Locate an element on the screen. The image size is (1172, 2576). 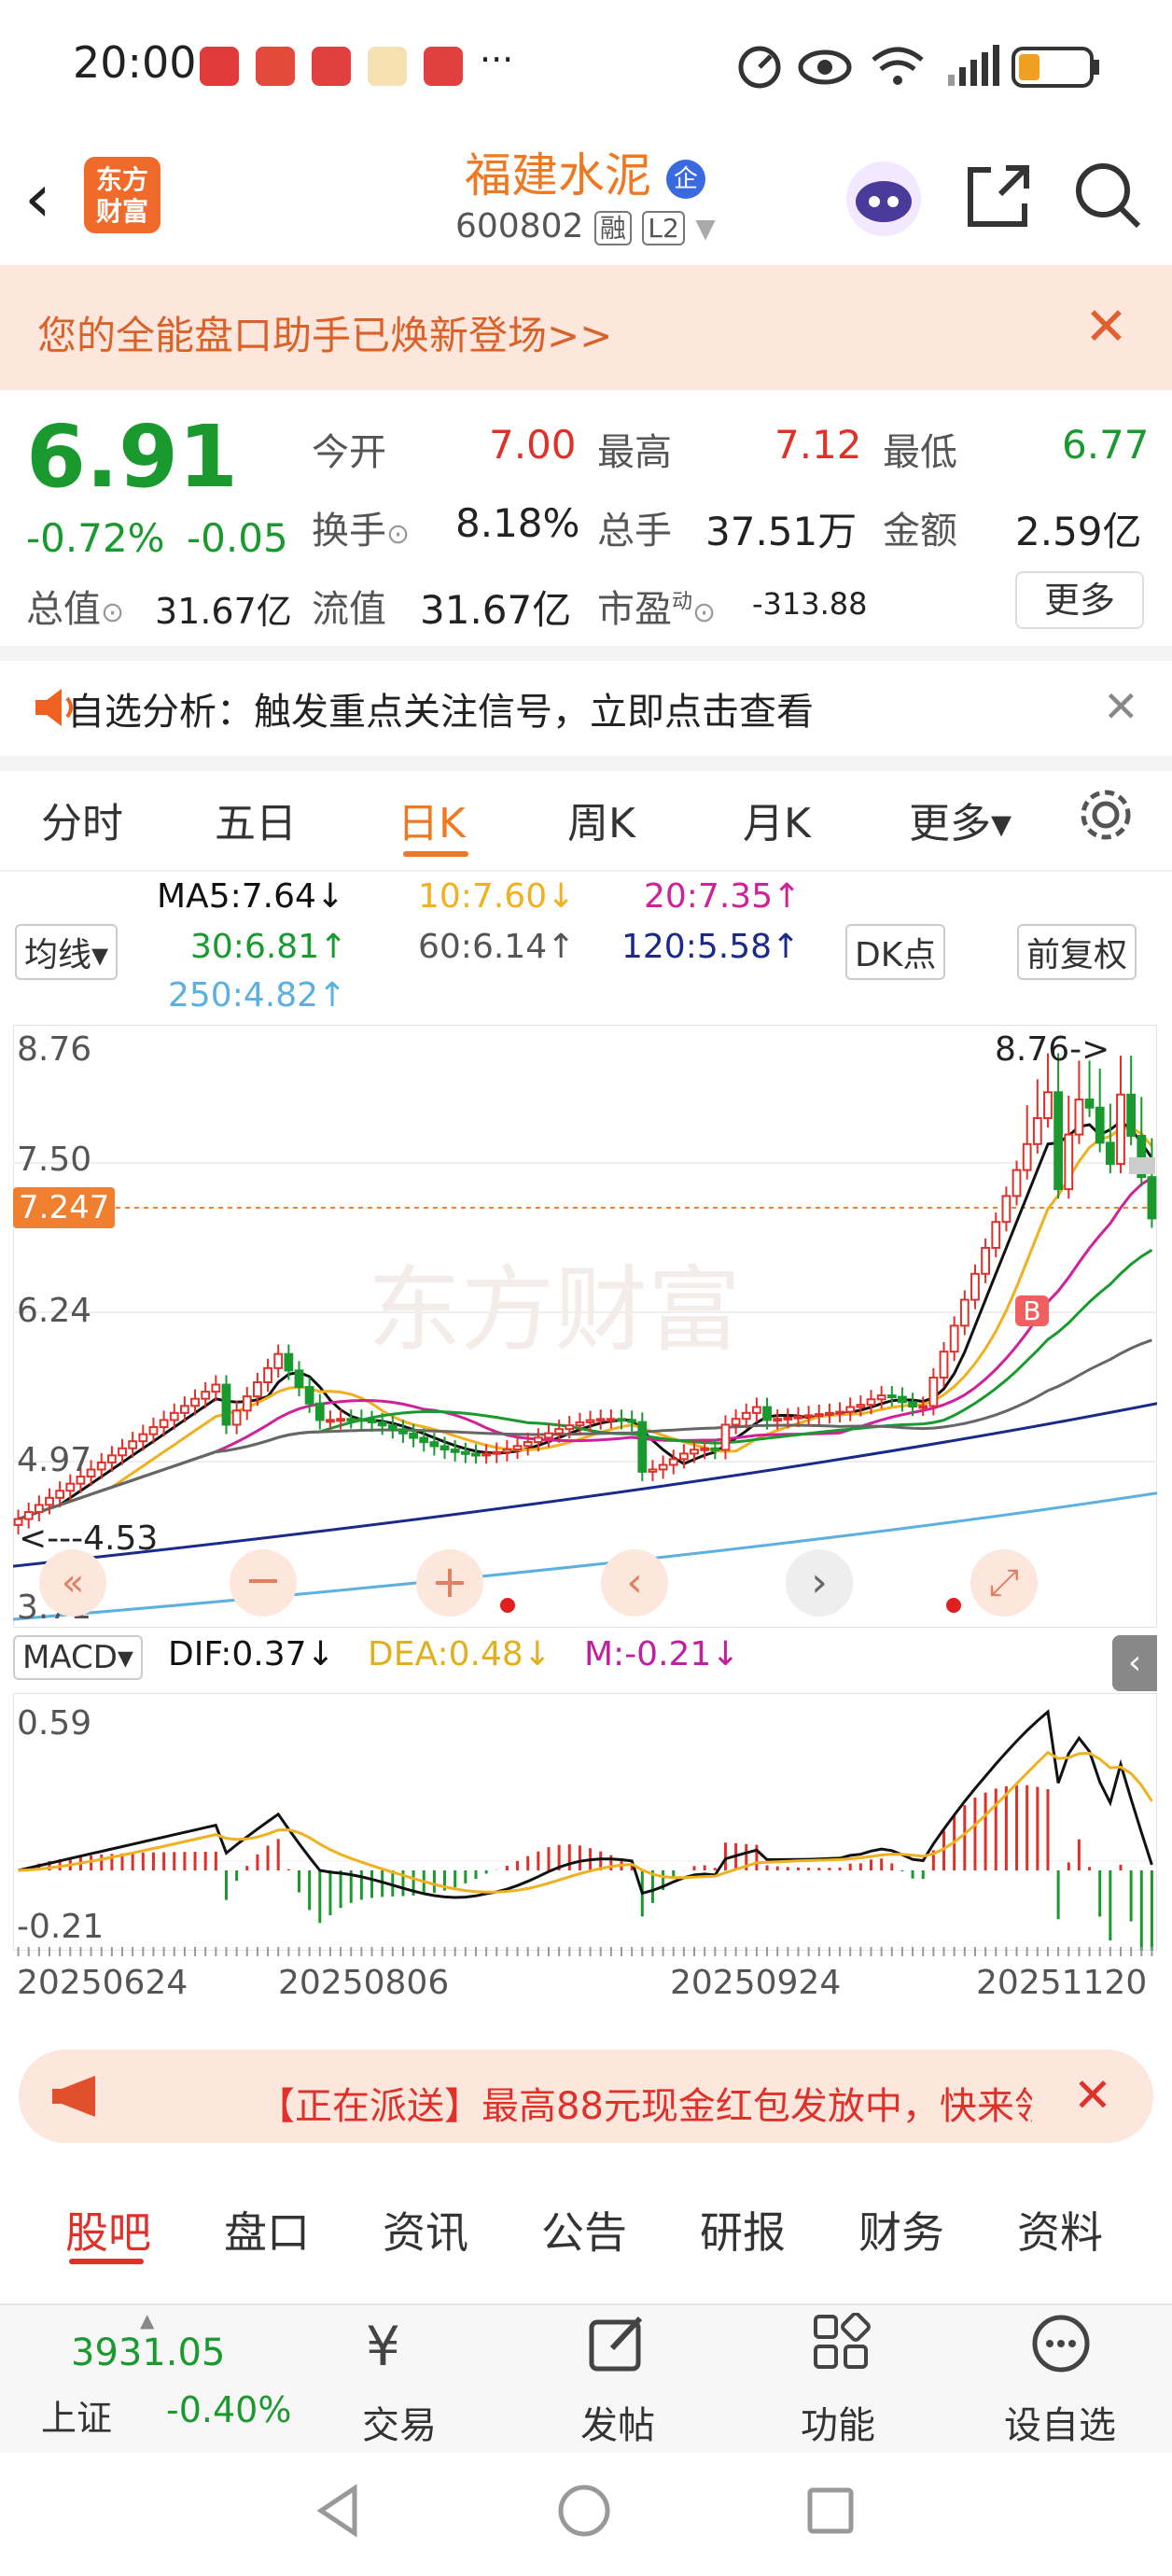
promo-text: 【正在派送】最高88元现金红包发放中，快来领取 is located at coordinates (645, 2103).